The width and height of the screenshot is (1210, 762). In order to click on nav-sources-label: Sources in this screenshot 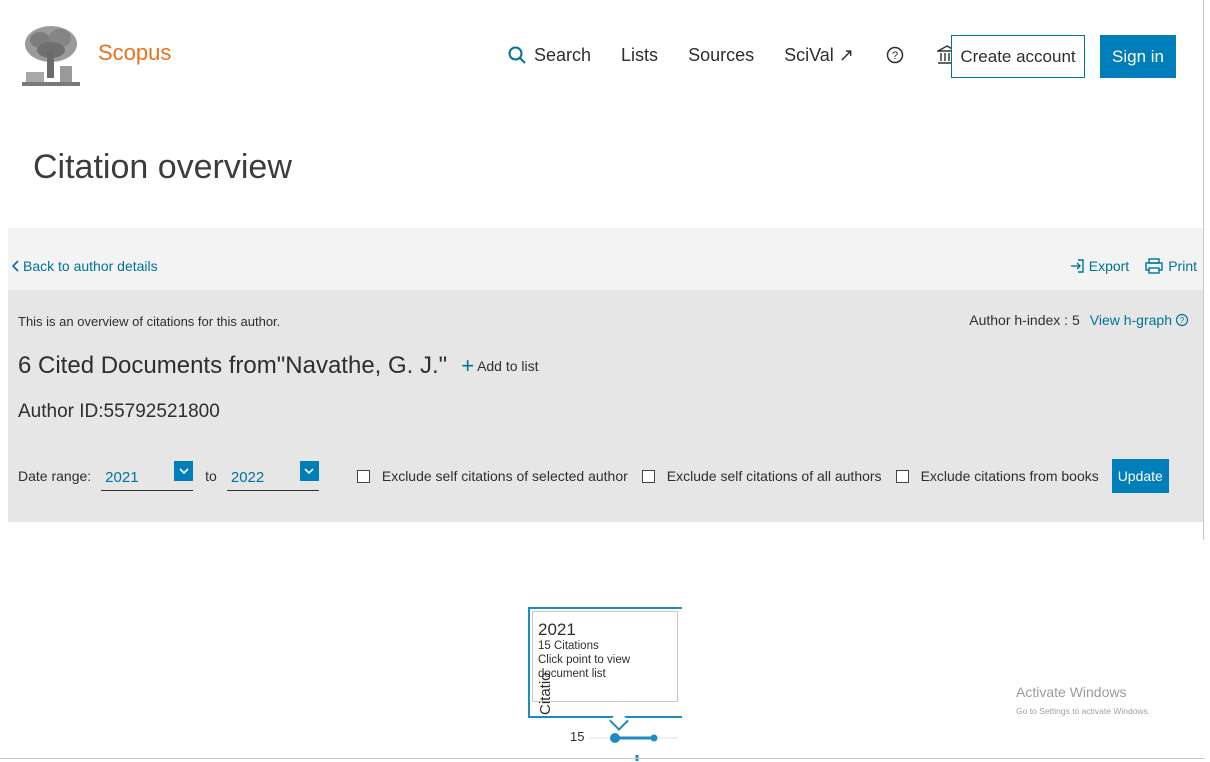, I will do `click(721, 54)`.